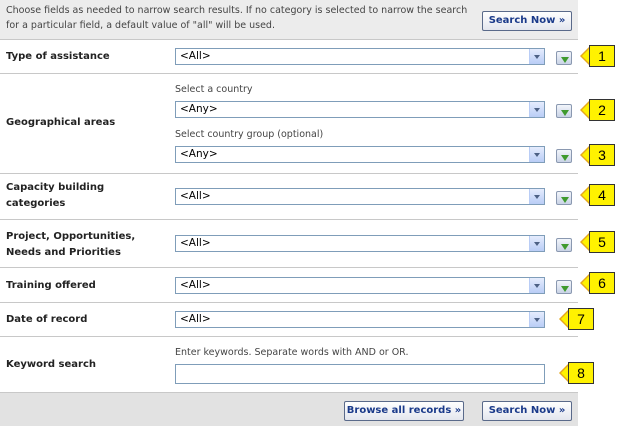 This screenshot has width=620, height=426. Describe the element at coordinates (360, 243) in the screenshot. I see `project-opportunities-select: <All>` at that location.